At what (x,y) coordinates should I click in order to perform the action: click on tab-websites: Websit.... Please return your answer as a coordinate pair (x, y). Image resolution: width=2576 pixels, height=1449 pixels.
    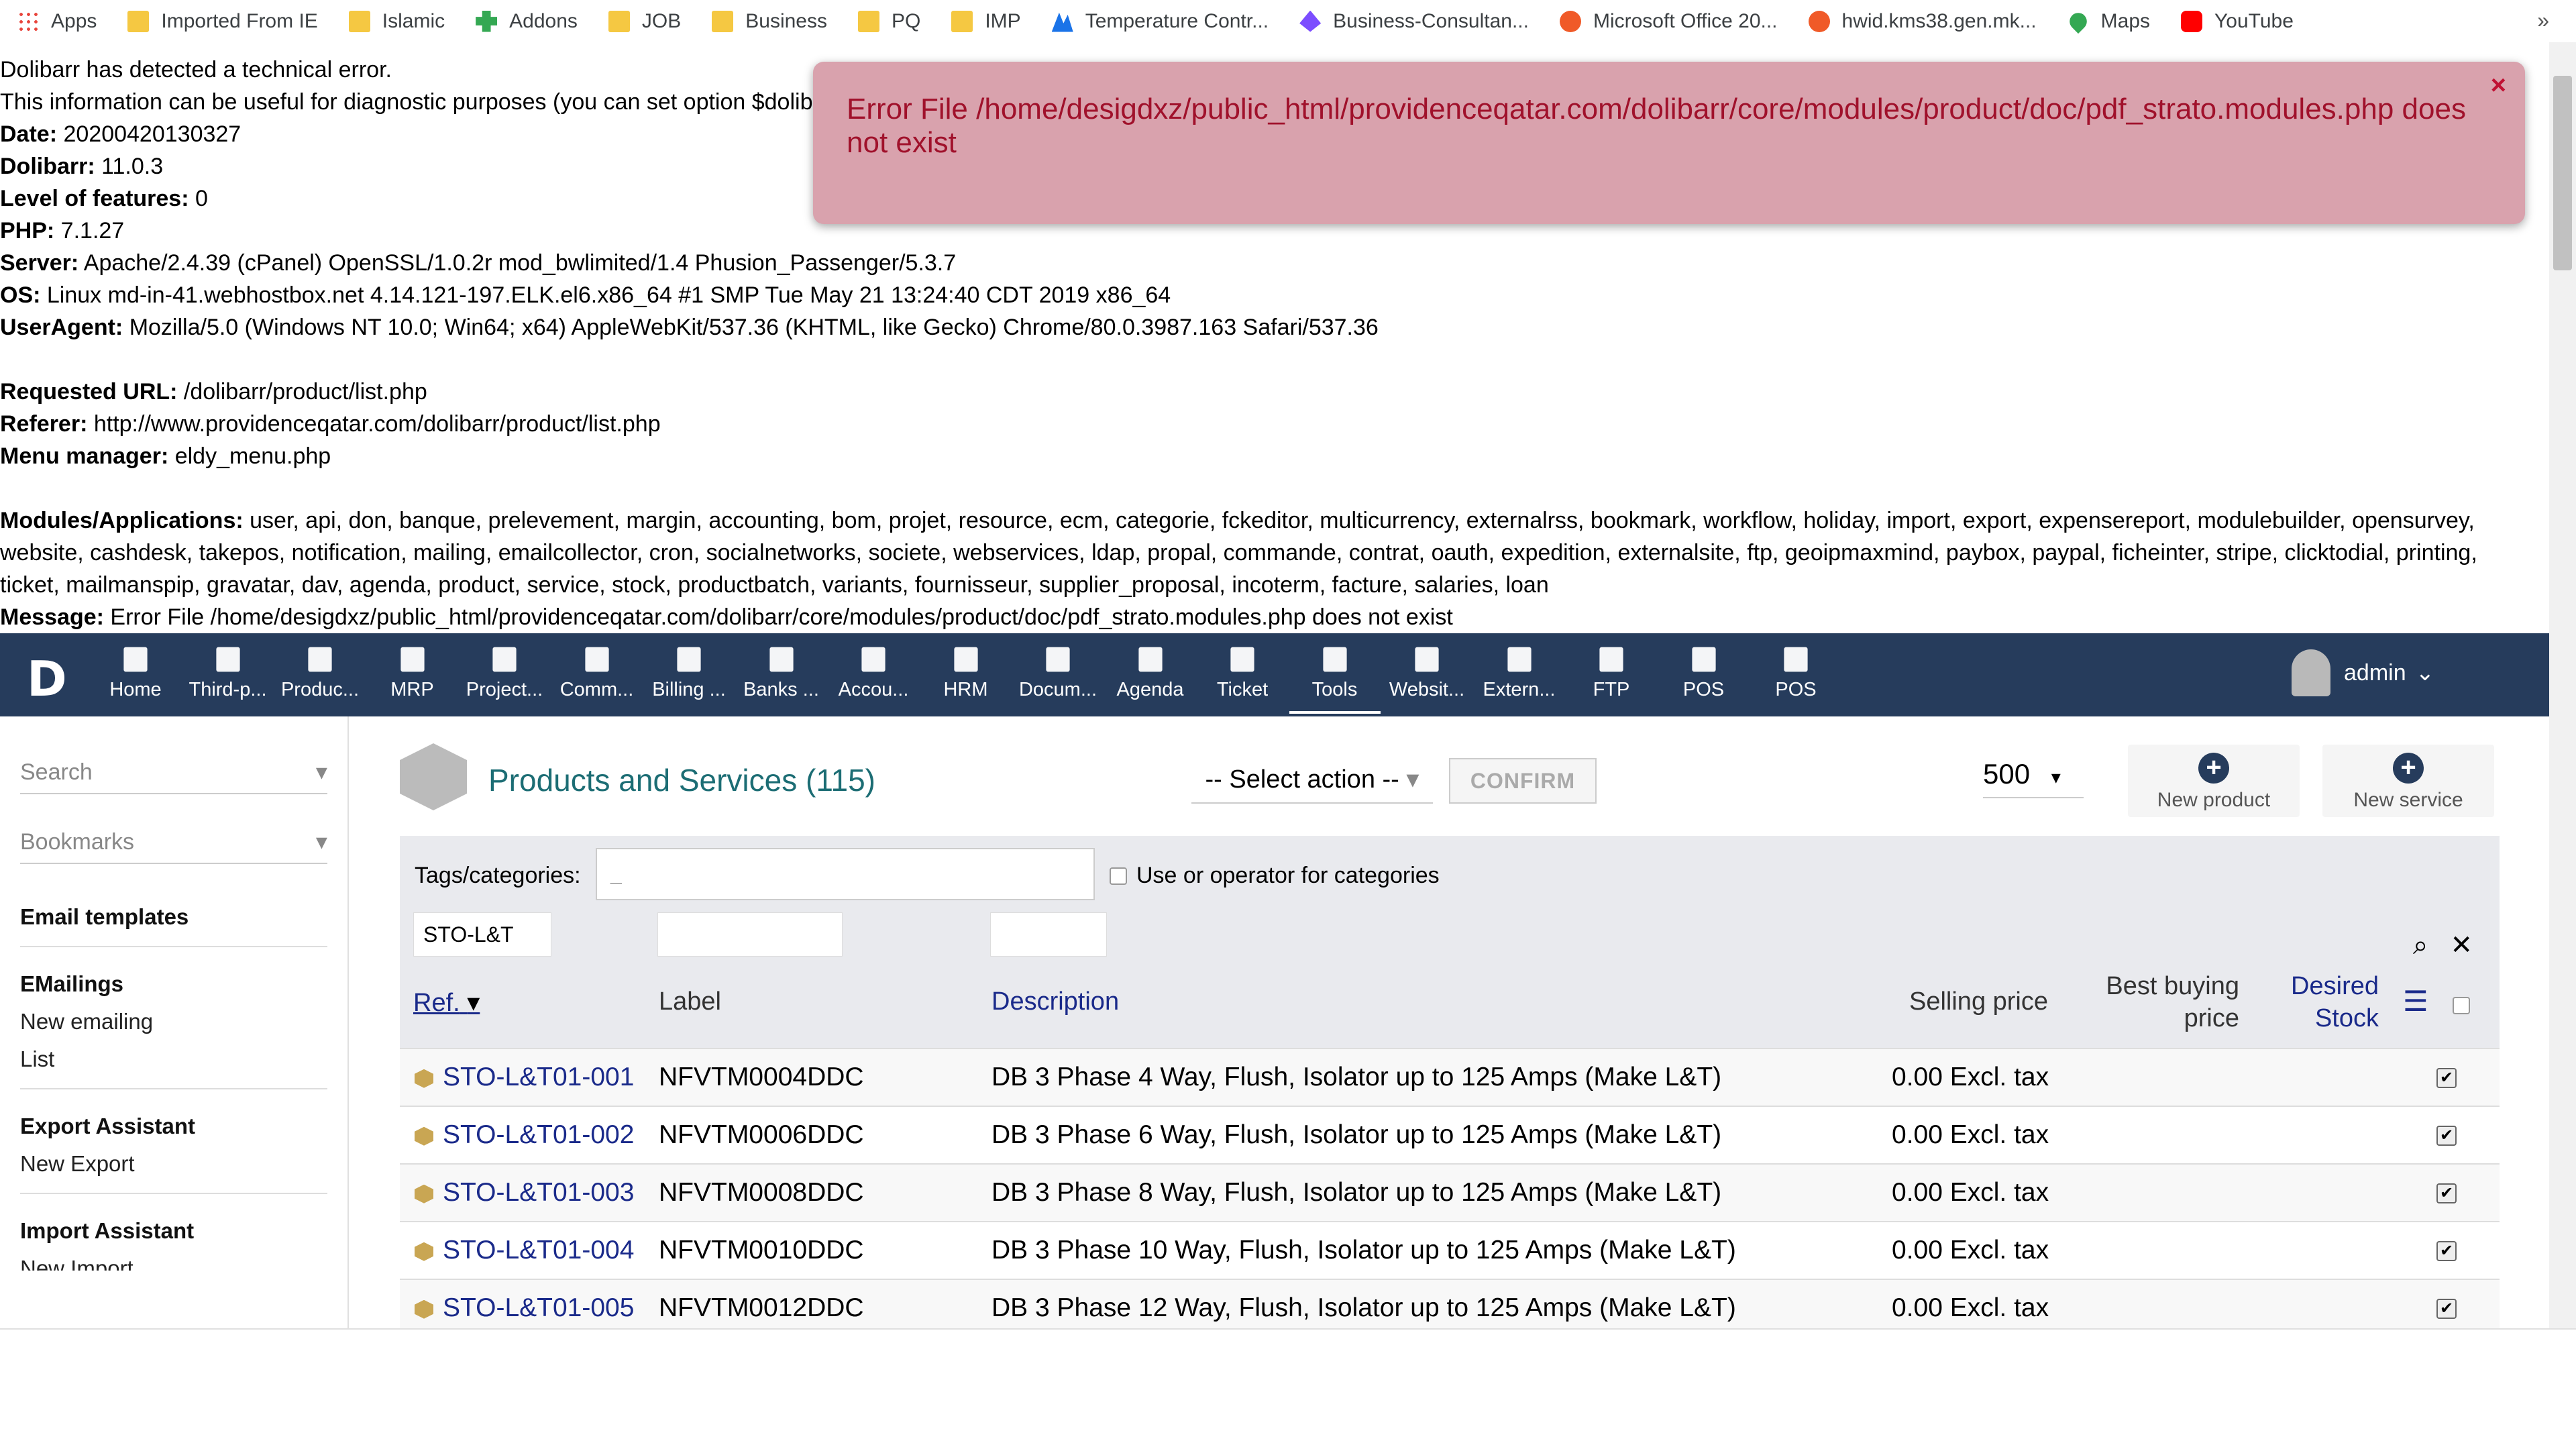
    Looking at the image, I should click on (1426, 672).